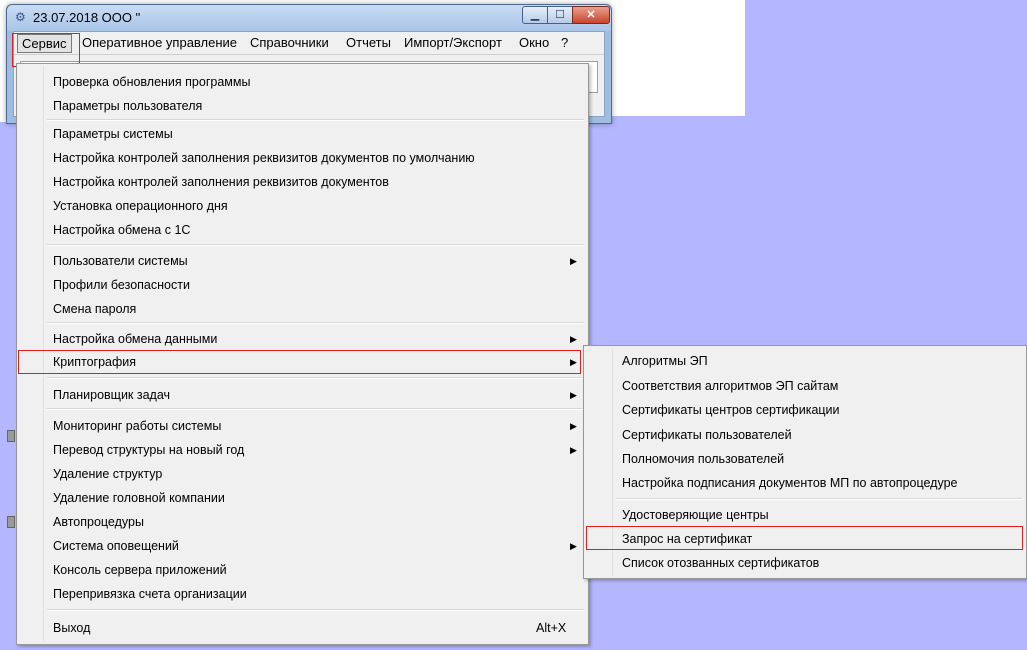  Describe the element at coordinates (731, 410) in the screenshot. I see `submenu-item-ca-certificates: Сертификаты центров сертификации` at that location.